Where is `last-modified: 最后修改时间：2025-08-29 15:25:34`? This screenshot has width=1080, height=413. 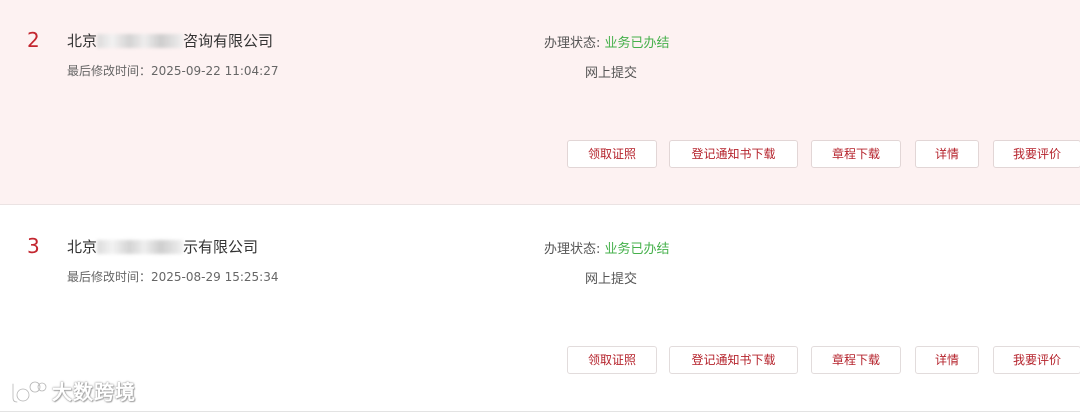
last-modified: 最后修改时间：2025-08-29 15:25:34 is located at coordinates (172, 277).